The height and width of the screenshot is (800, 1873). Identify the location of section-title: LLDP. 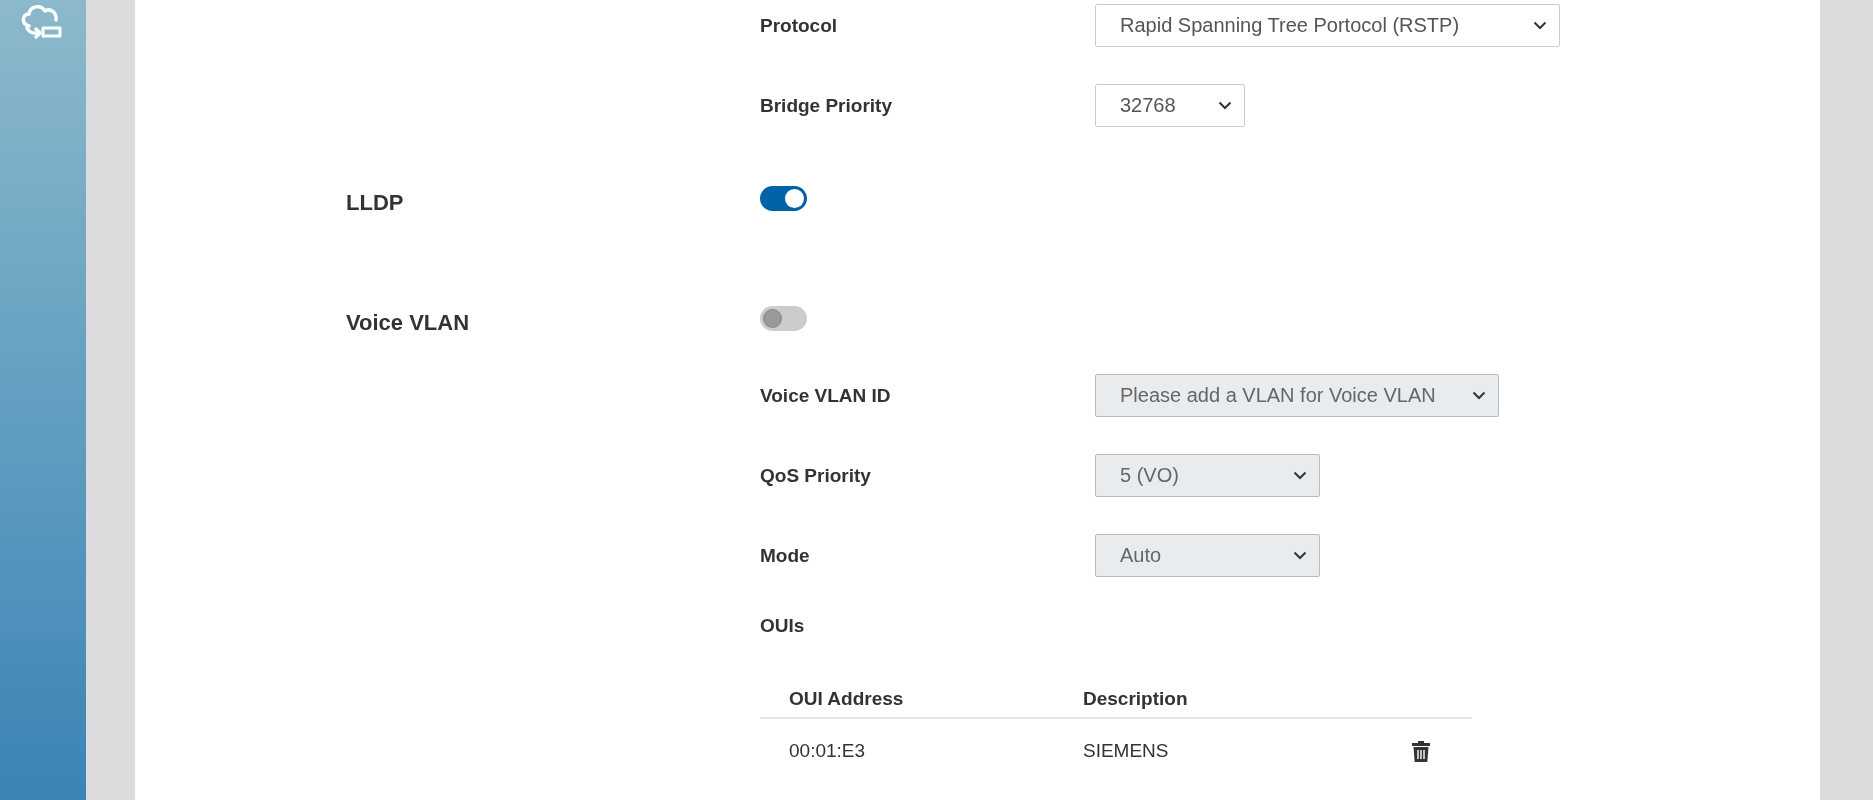
(375, 203).